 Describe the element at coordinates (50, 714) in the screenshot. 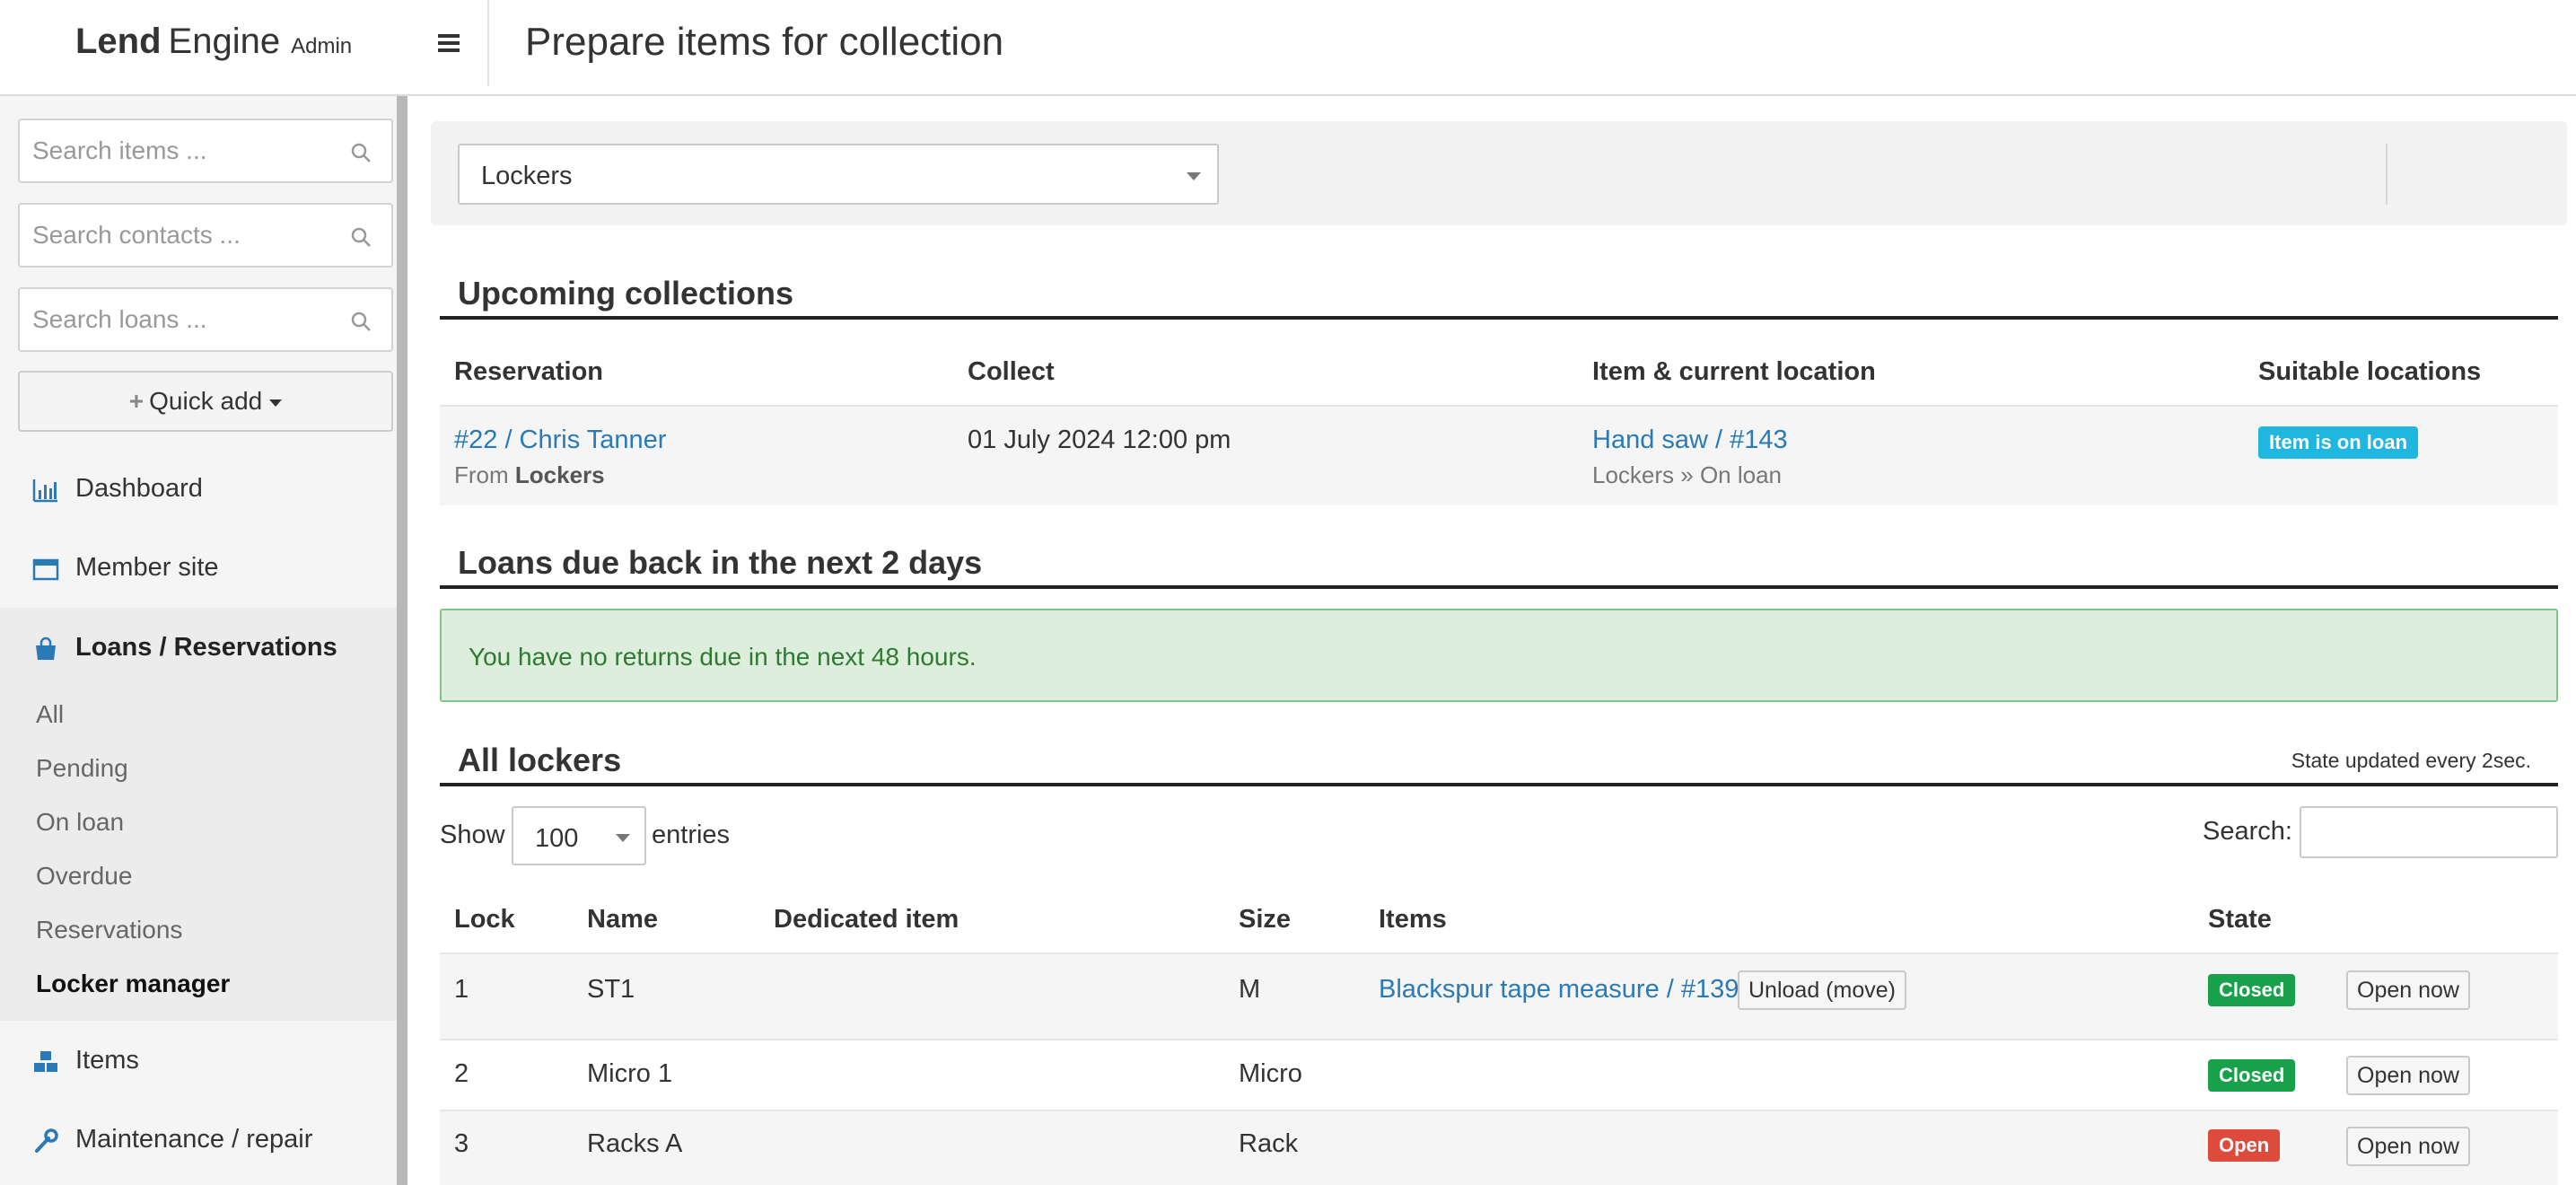

I see `sidebar-subitem-all: All` at that location.